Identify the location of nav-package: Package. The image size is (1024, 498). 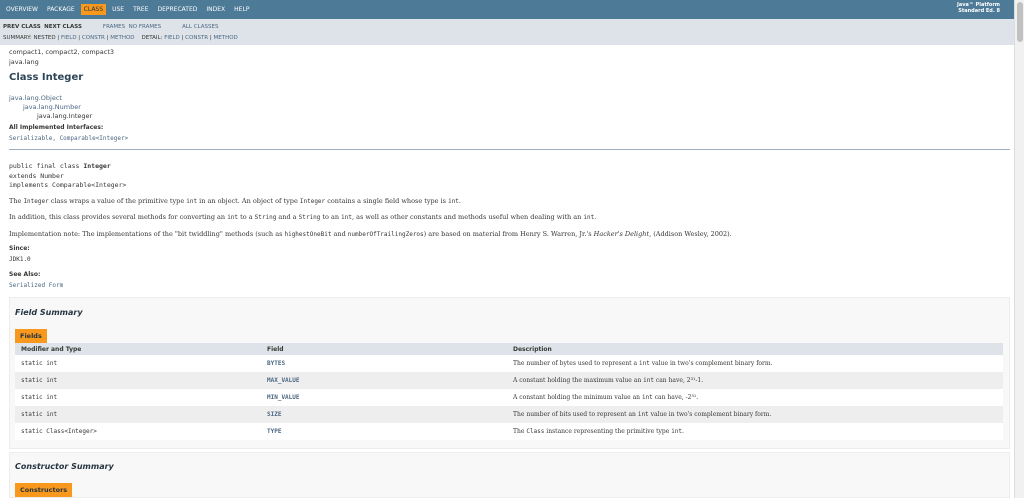
(61, 9).